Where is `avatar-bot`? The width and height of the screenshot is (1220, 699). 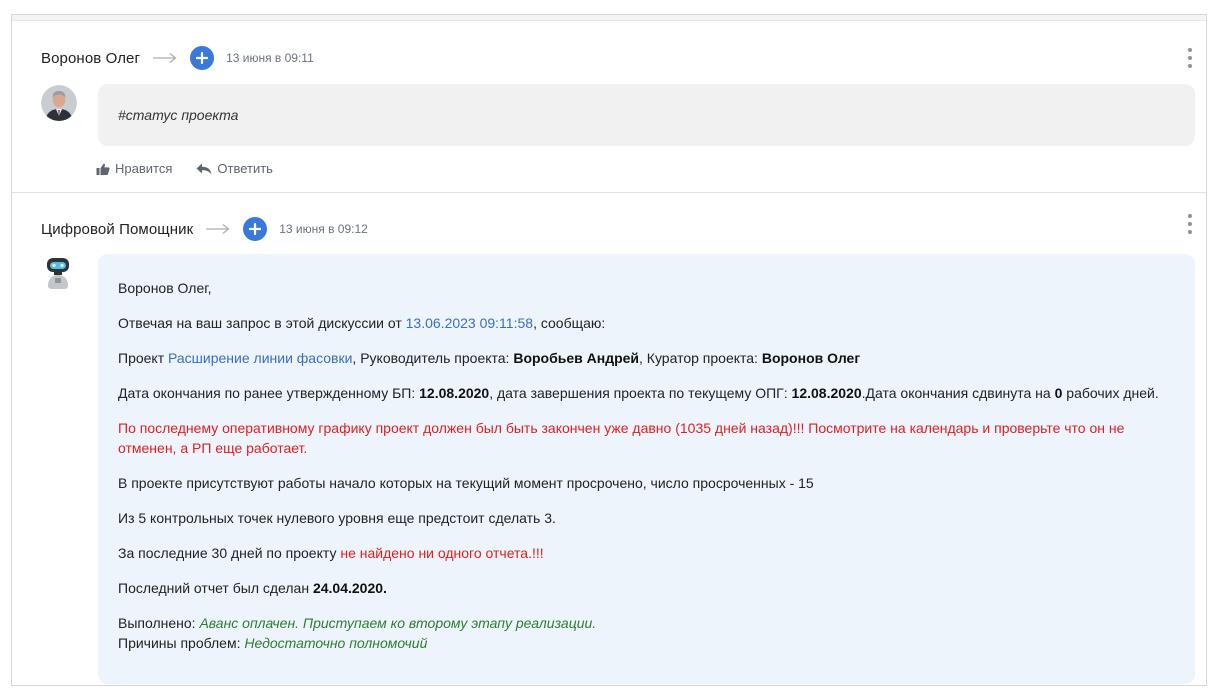 avatar-bot is located at coordinates (62, 274).